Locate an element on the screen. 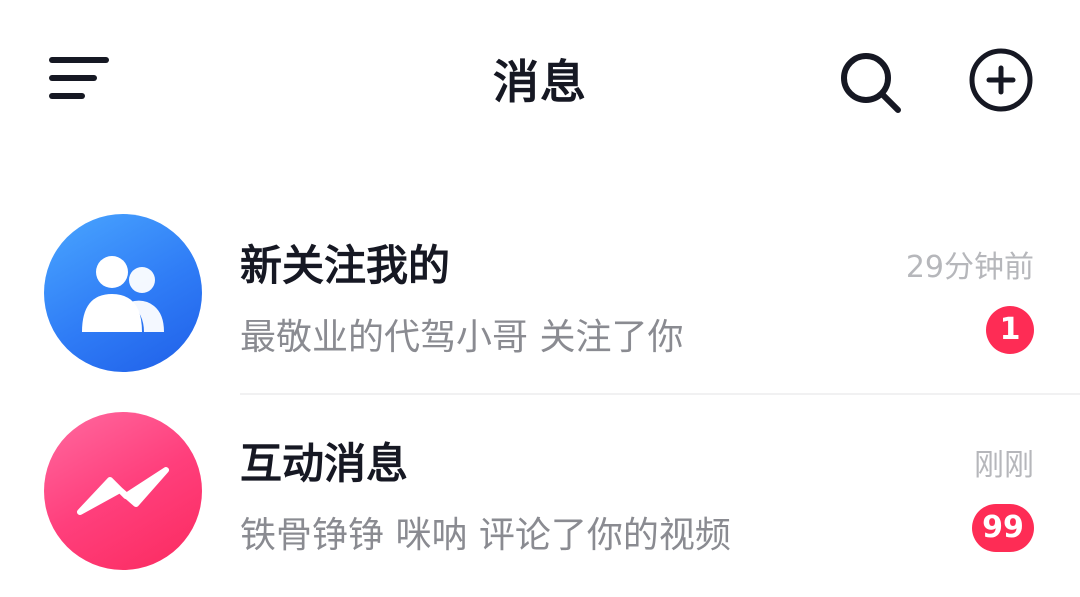 The image size is (1080, 597). interactions-avatar is located at coordinates (123, 491).